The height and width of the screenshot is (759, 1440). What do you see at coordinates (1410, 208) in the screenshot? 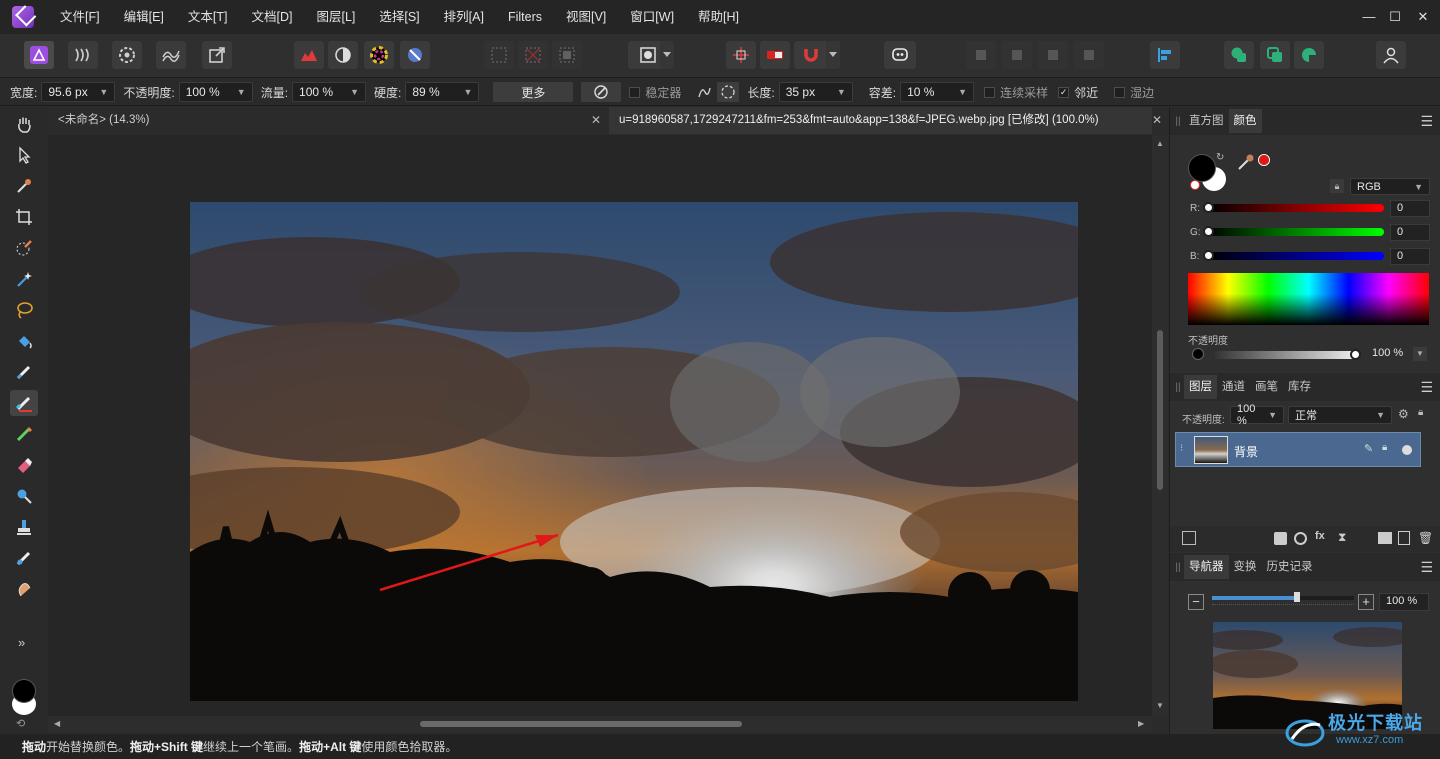
I see `red-value: 0` at bounding box center [1410, 208].